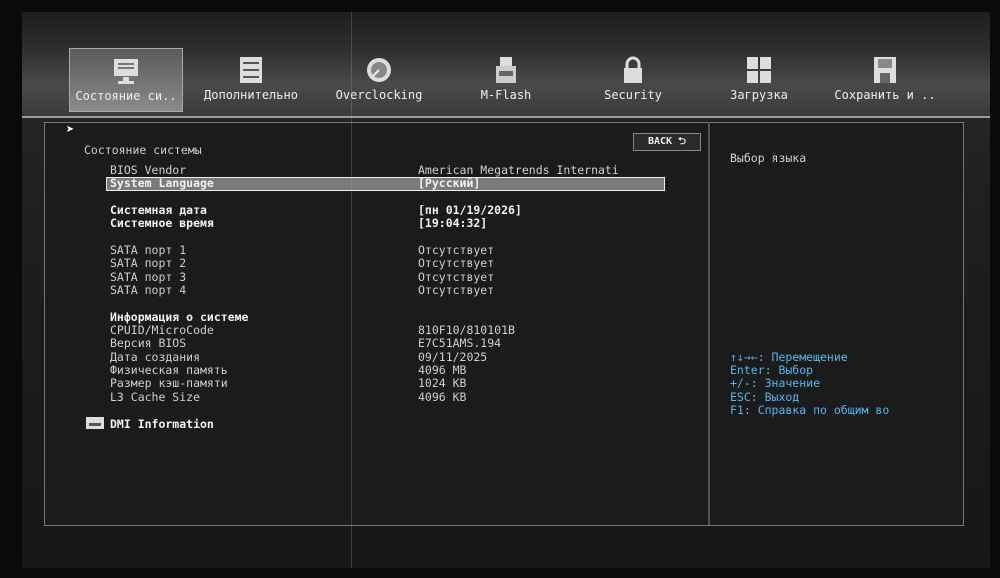 This screenshot has height=578, width=1000. Describe the element at coordinates (885, 70) in the screenshot. I see `floppy-icon` at that location.